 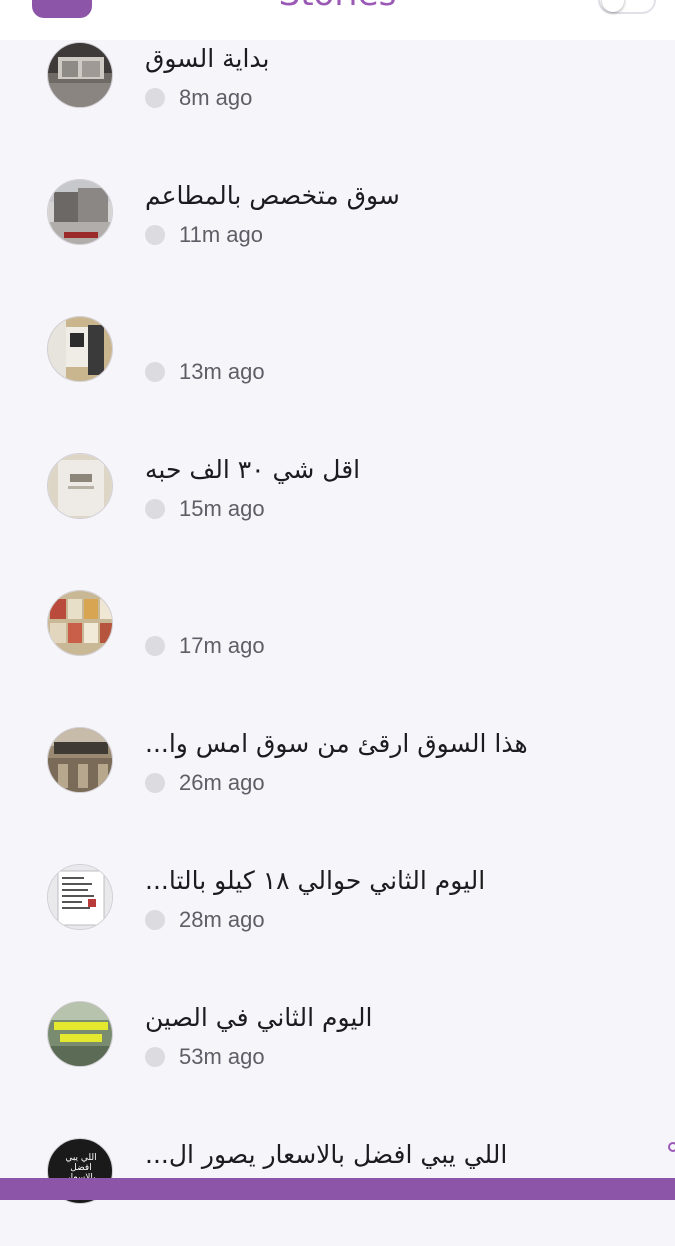 What do you see at coordinates (337, 643) in the screenshot?
I see `story-item: 17m ago` at bounding box center [337, 643].